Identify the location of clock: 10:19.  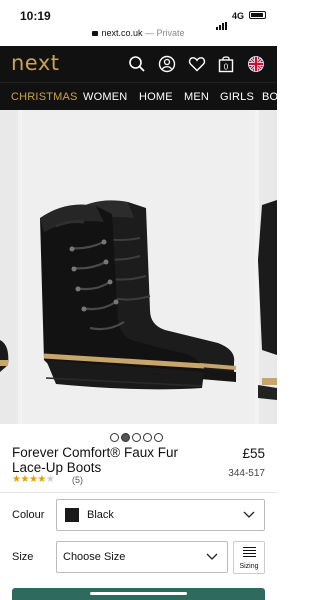
(35, 16).